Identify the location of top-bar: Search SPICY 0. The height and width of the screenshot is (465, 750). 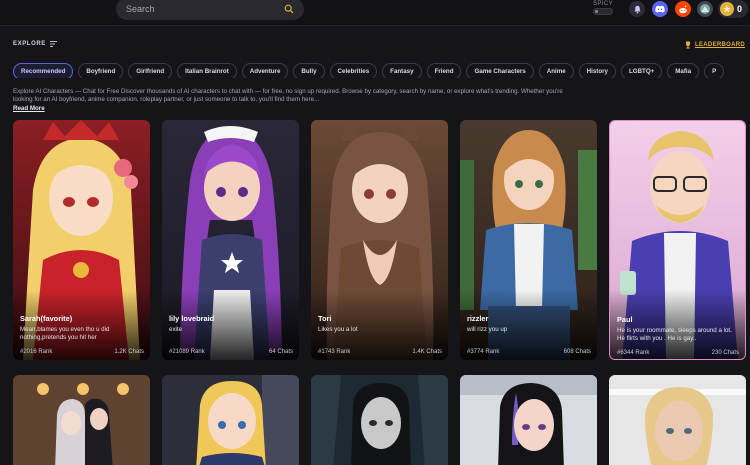
(375, 13).